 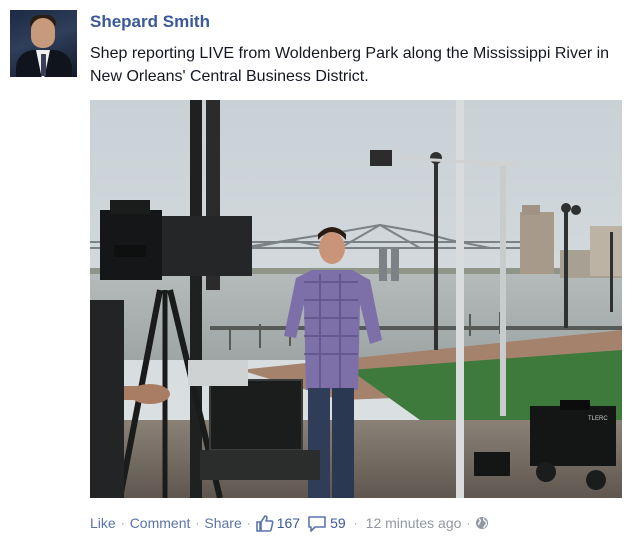 What do you see at coordinates (414, 523) in the screenshot?
I see `post-timestamp: 12 minutes ago` at bounding box center [414, 523].